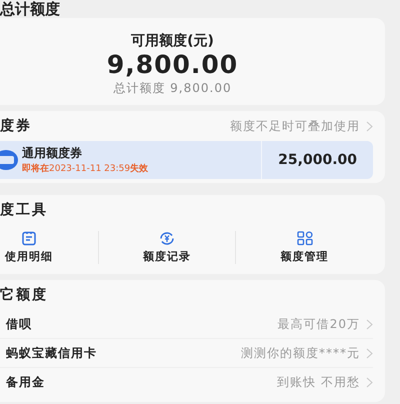 Image resolution: width=400 pixels, height=404 pixels. I want to click on yen-circle-icon, so click(166, 238).